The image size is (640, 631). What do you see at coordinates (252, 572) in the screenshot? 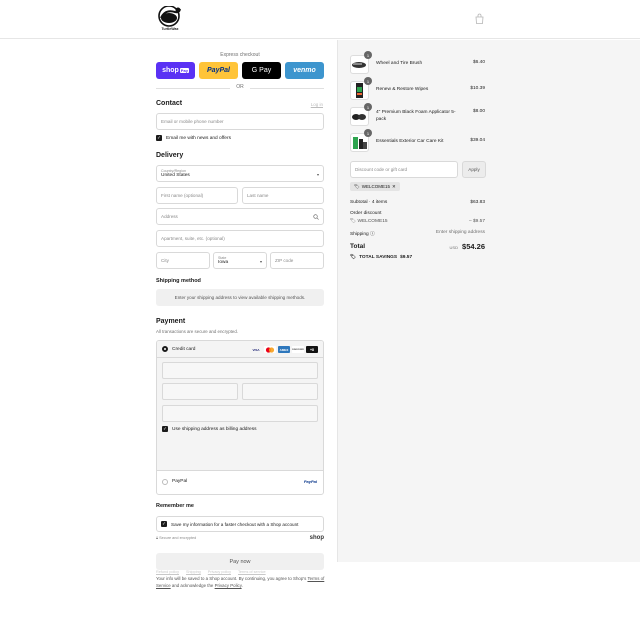
I see `terms-link: Terms of service` at bounding box center [252, 572].